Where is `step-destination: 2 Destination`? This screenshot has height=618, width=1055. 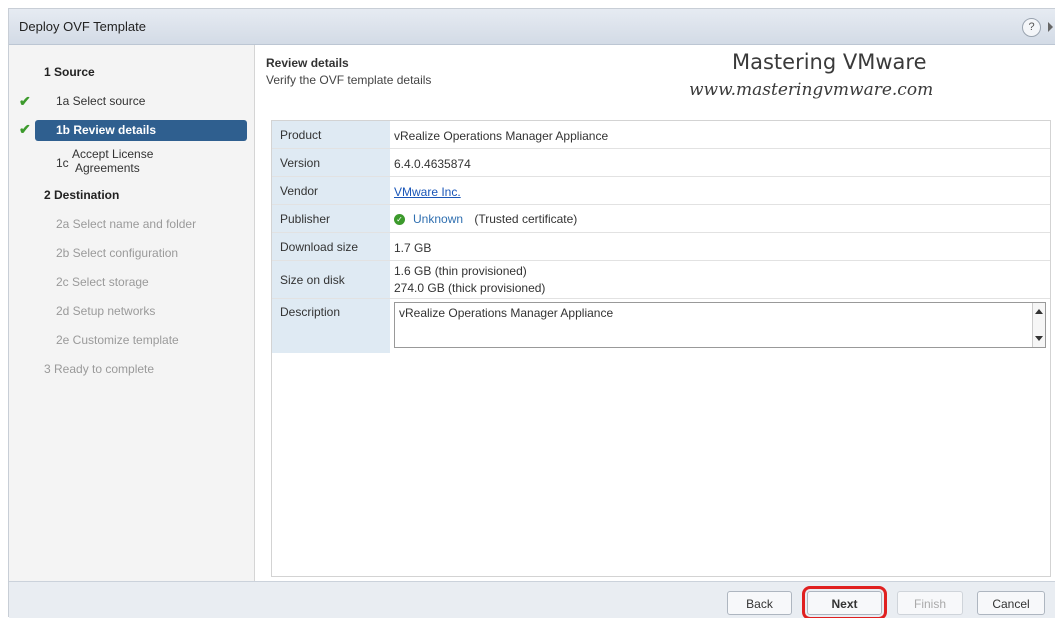
step-destination: 2 Destination is located at coordinates (82, 195).